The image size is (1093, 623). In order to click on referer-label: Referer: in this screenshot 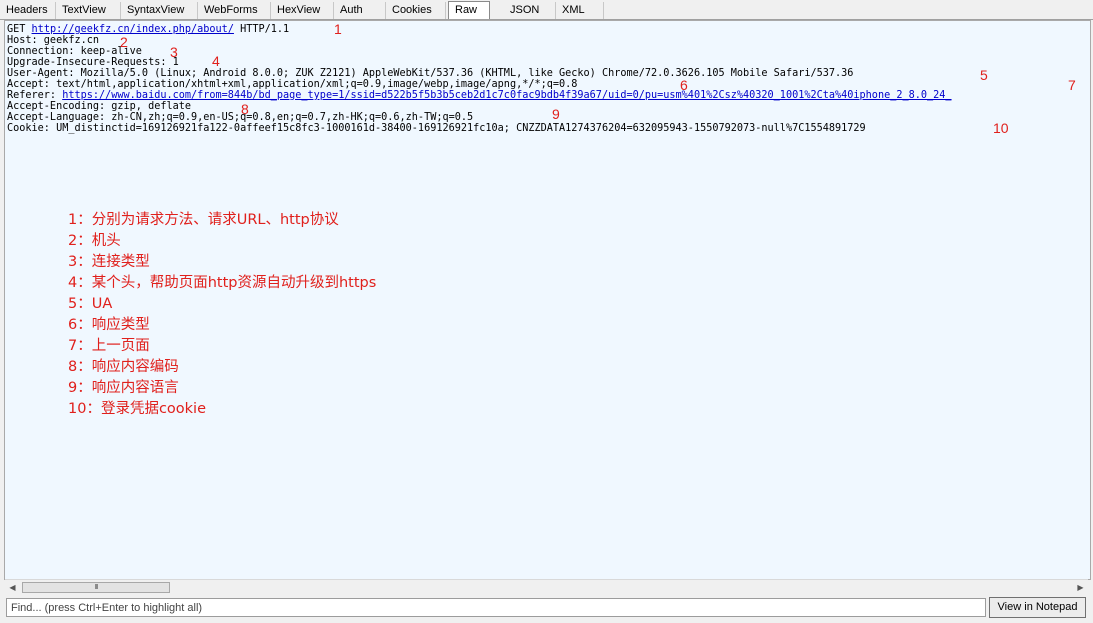, I will do `click(35, 95)`.